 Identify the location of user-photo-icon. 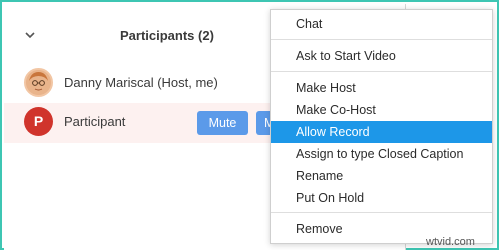
(38, 82).